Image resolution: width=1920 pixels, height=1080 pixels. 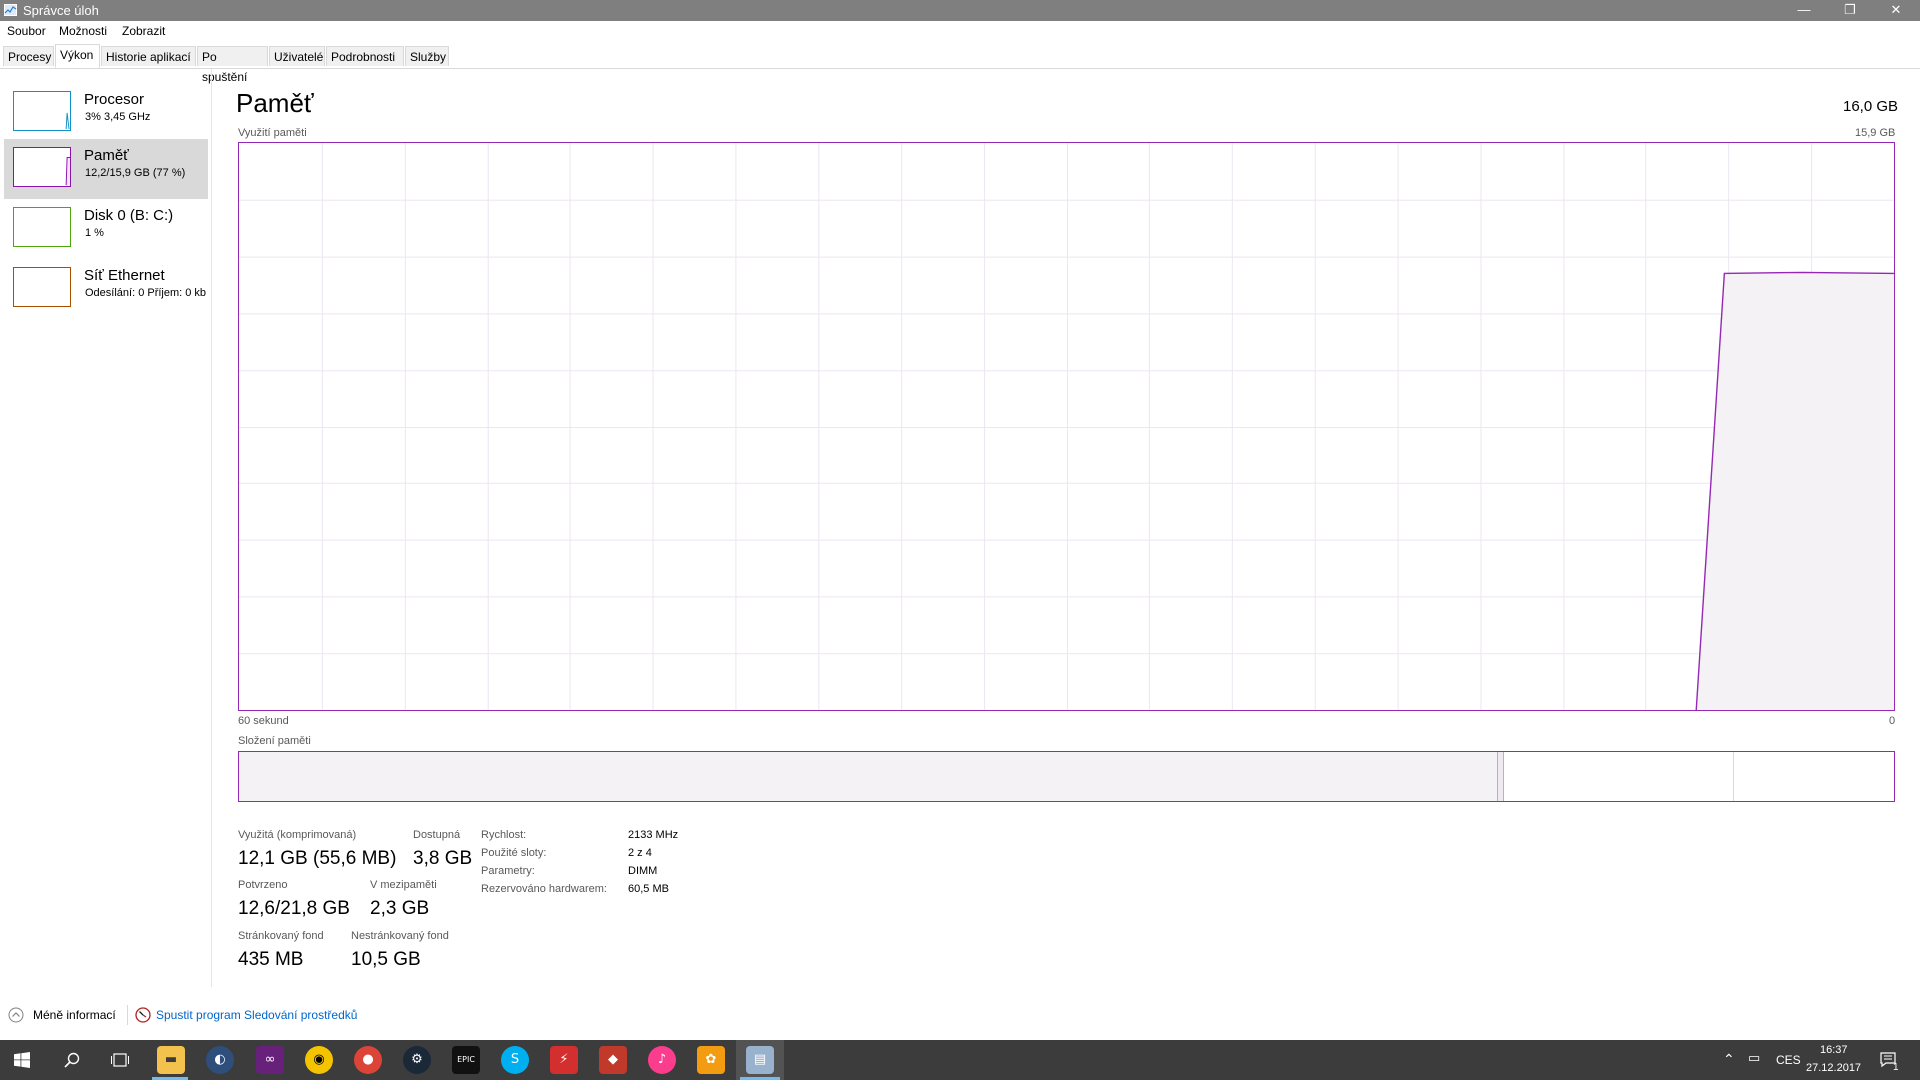 What do you see at coordinates (297, 56) in the screenshot?
I see `tab-users: Uživatelé` at bounding box center [297, 56].